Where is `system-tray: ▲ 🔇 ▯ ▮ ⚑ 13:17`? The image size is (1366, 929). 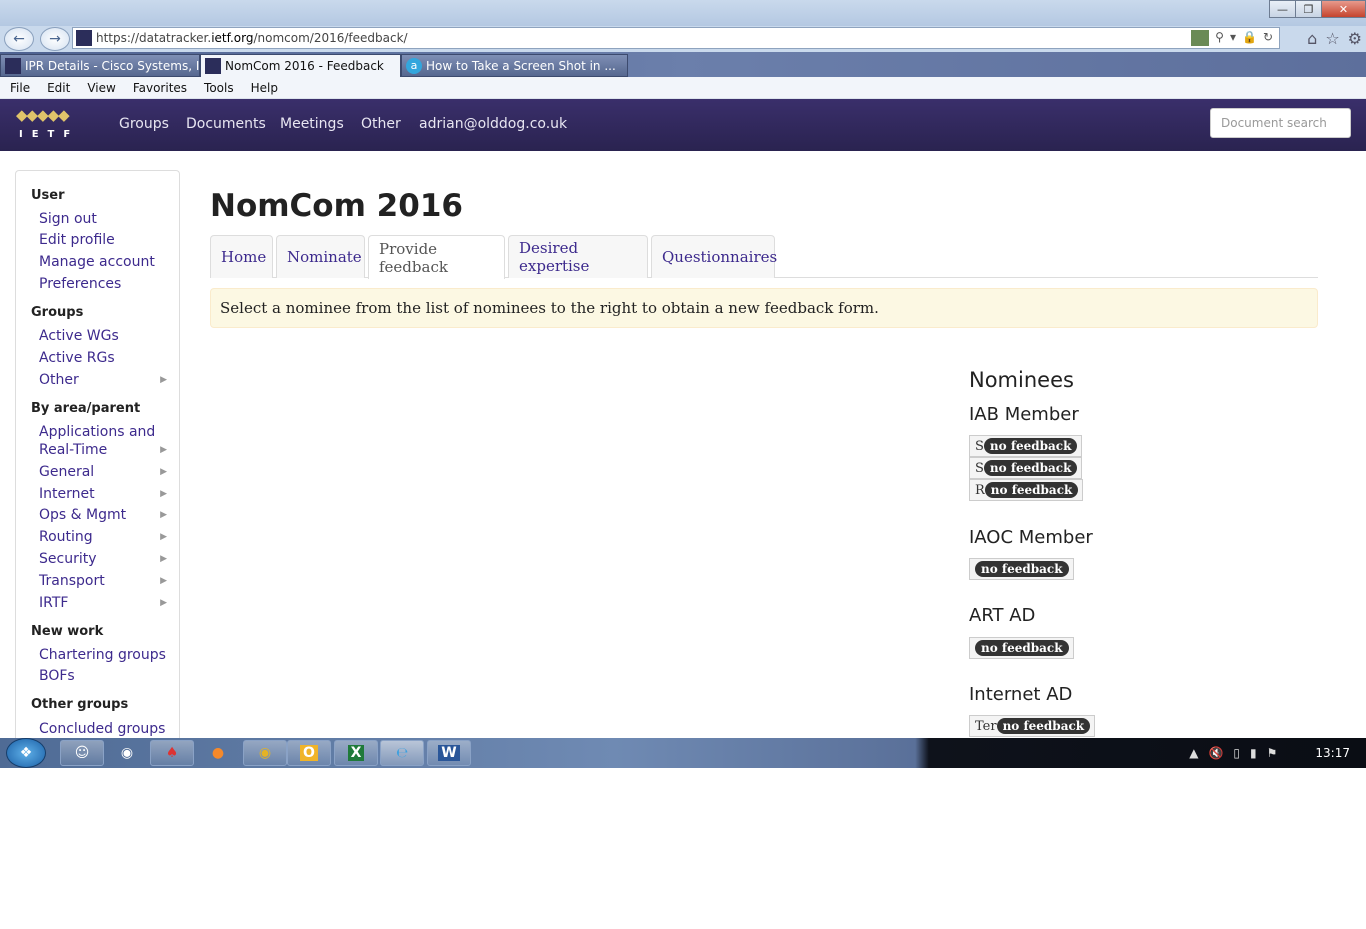
system-tray: ▲ 🔇 ▯ ▮ ⚑ 13:17 is located at coordinates (1269, 753).